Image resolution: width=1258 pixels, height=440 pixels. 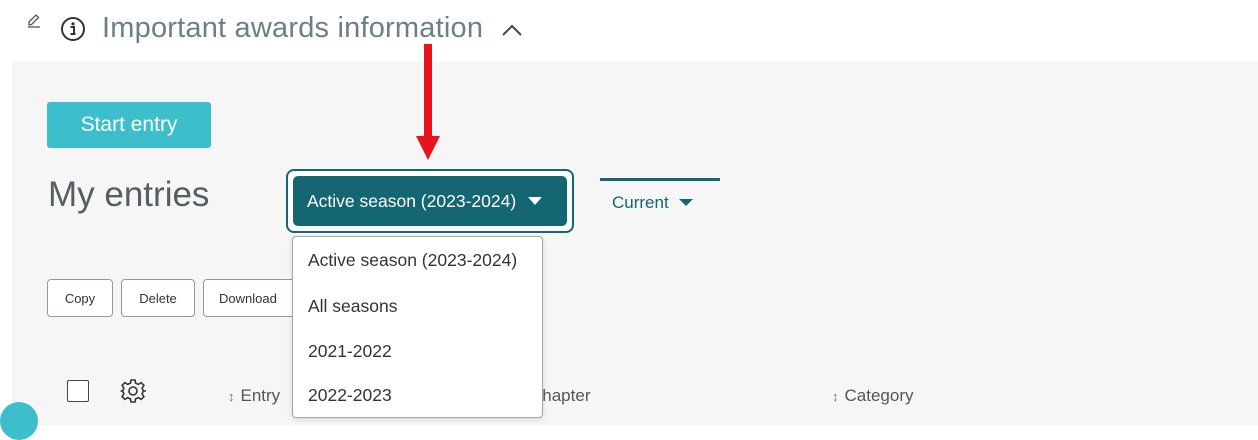 What do you see at coordinates (260, 395) in the screenshot?
I see `column-label: Entry` at bounding box center [260, 395].